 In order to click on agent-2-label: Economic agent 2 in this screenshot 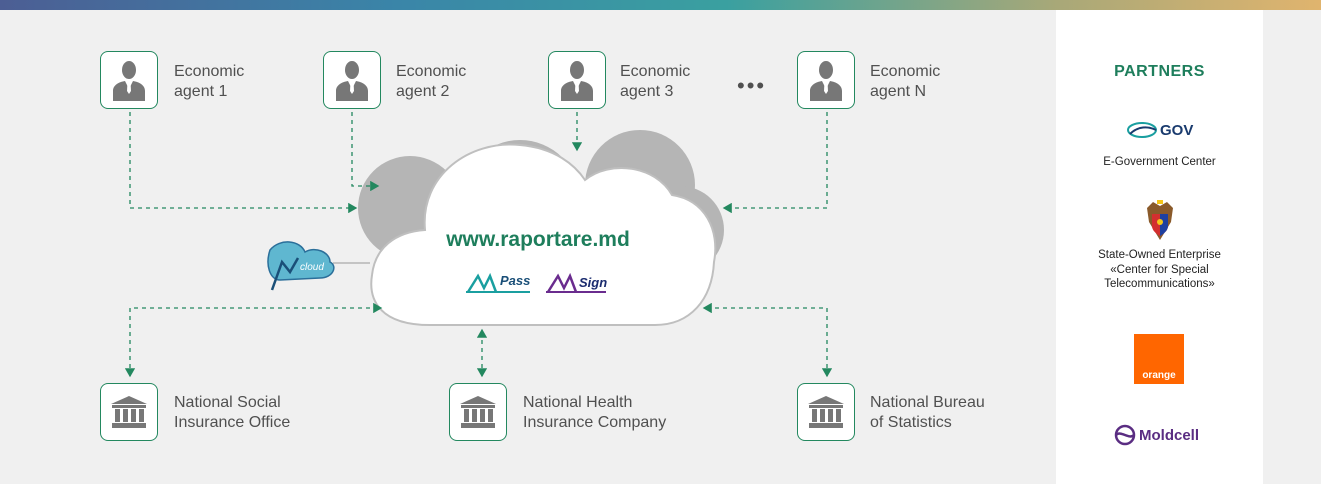, I will do `click(431, 81)`.